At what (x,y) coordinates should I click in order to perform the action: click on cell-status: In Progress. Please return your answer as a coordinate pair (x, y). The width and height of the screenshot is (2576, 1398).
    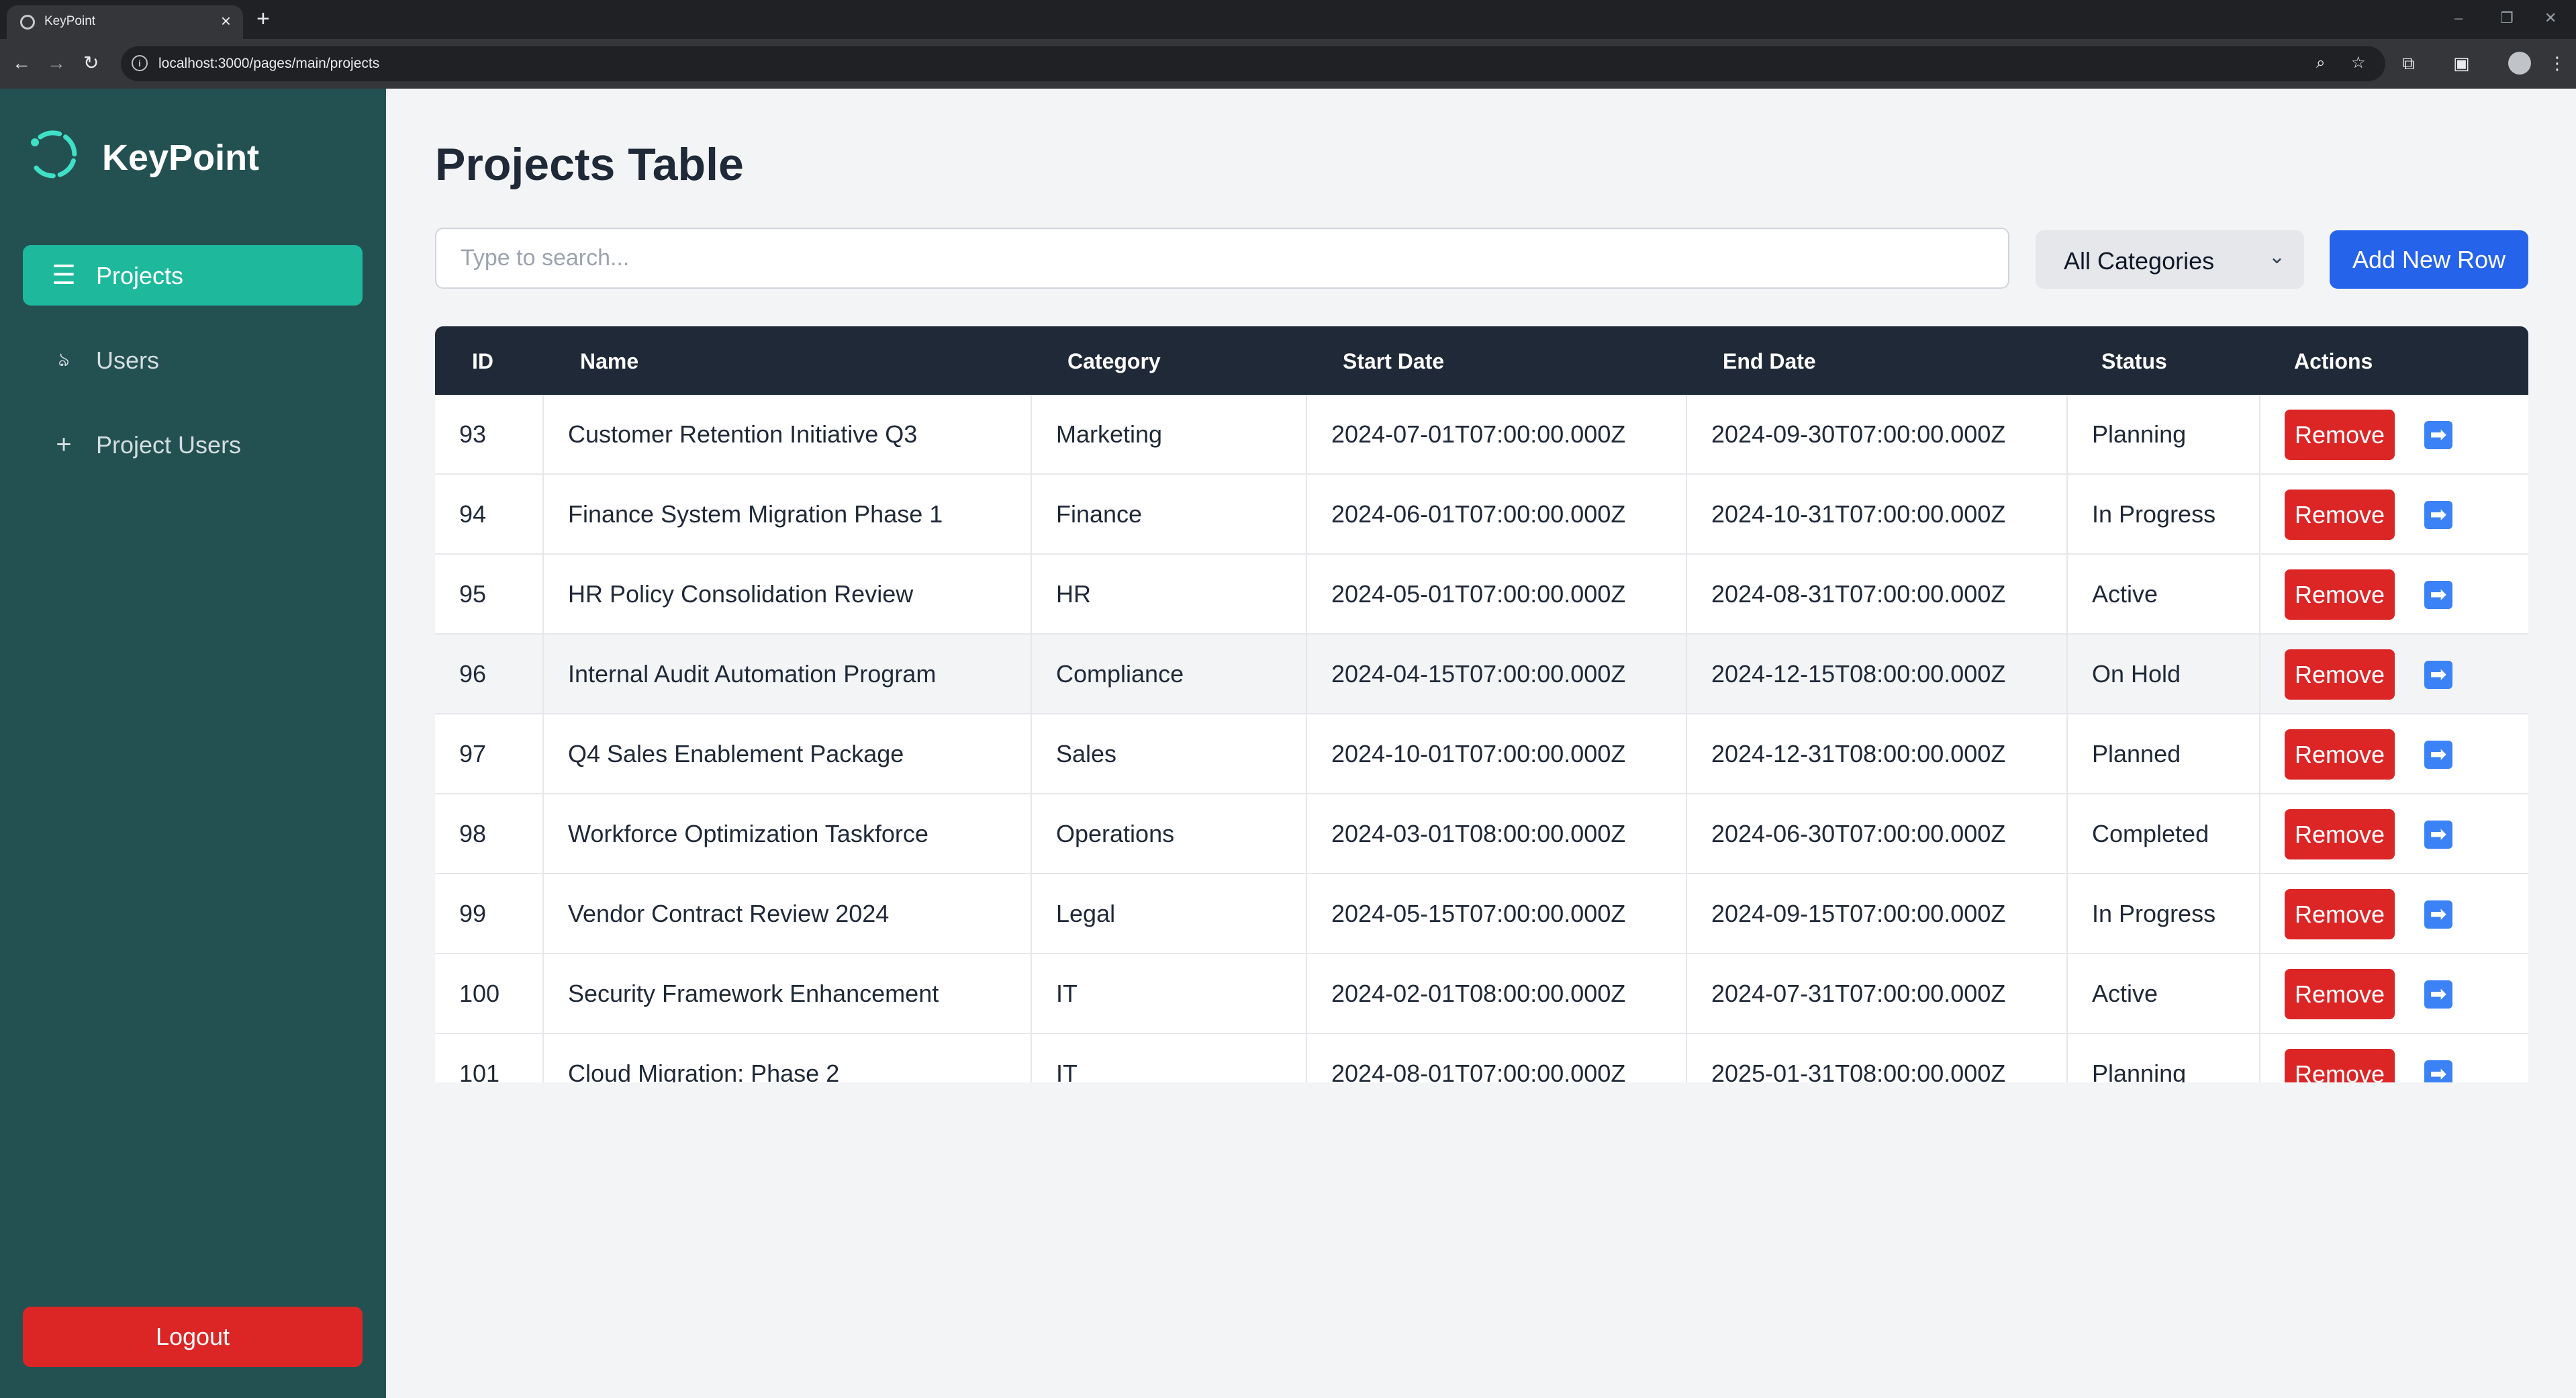
    Looking at the image, I should click on (2164, 514).